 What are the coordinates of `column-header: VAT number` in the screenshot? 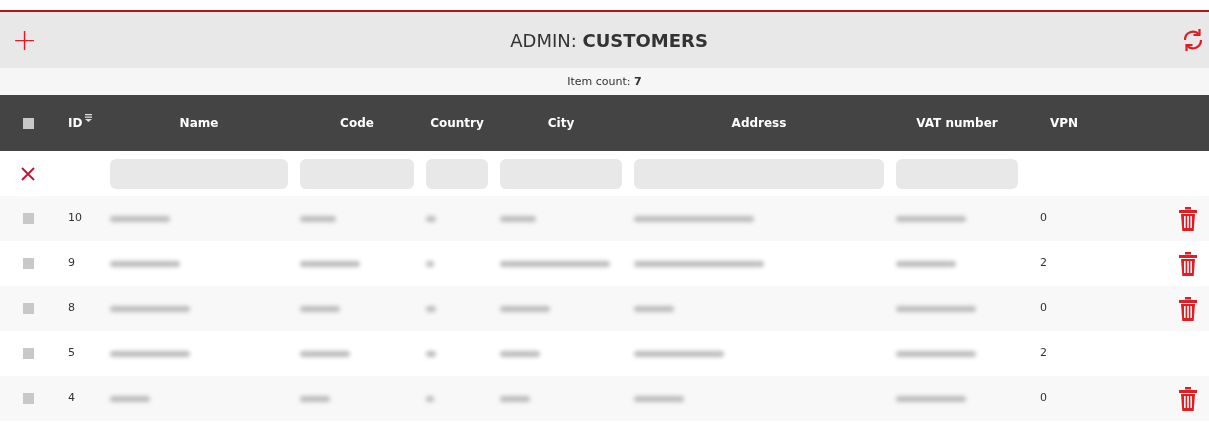 It's located at (957, 123).